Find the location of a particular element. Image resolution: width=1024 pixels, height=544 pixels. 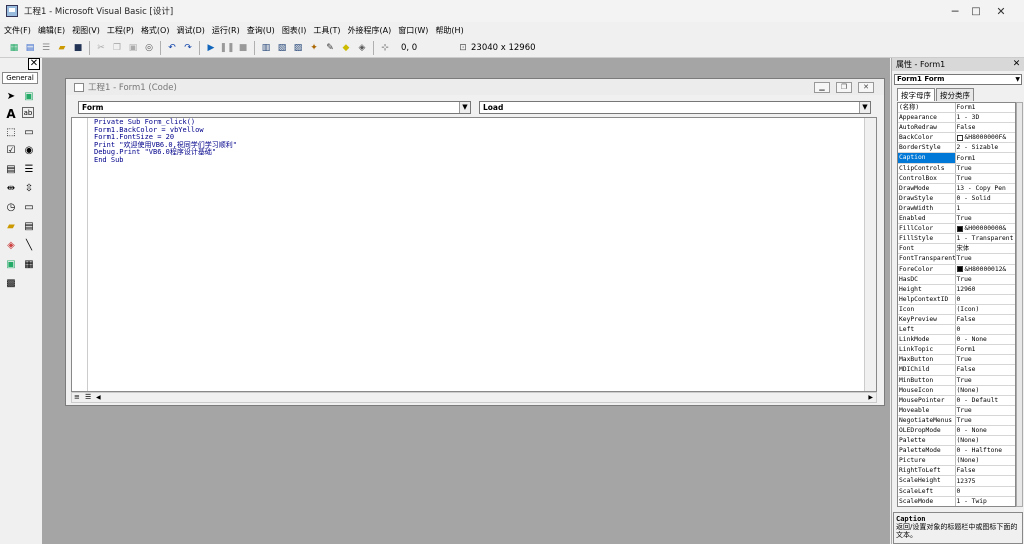

property-value: 0 - None is located at coordinates (985, 430).